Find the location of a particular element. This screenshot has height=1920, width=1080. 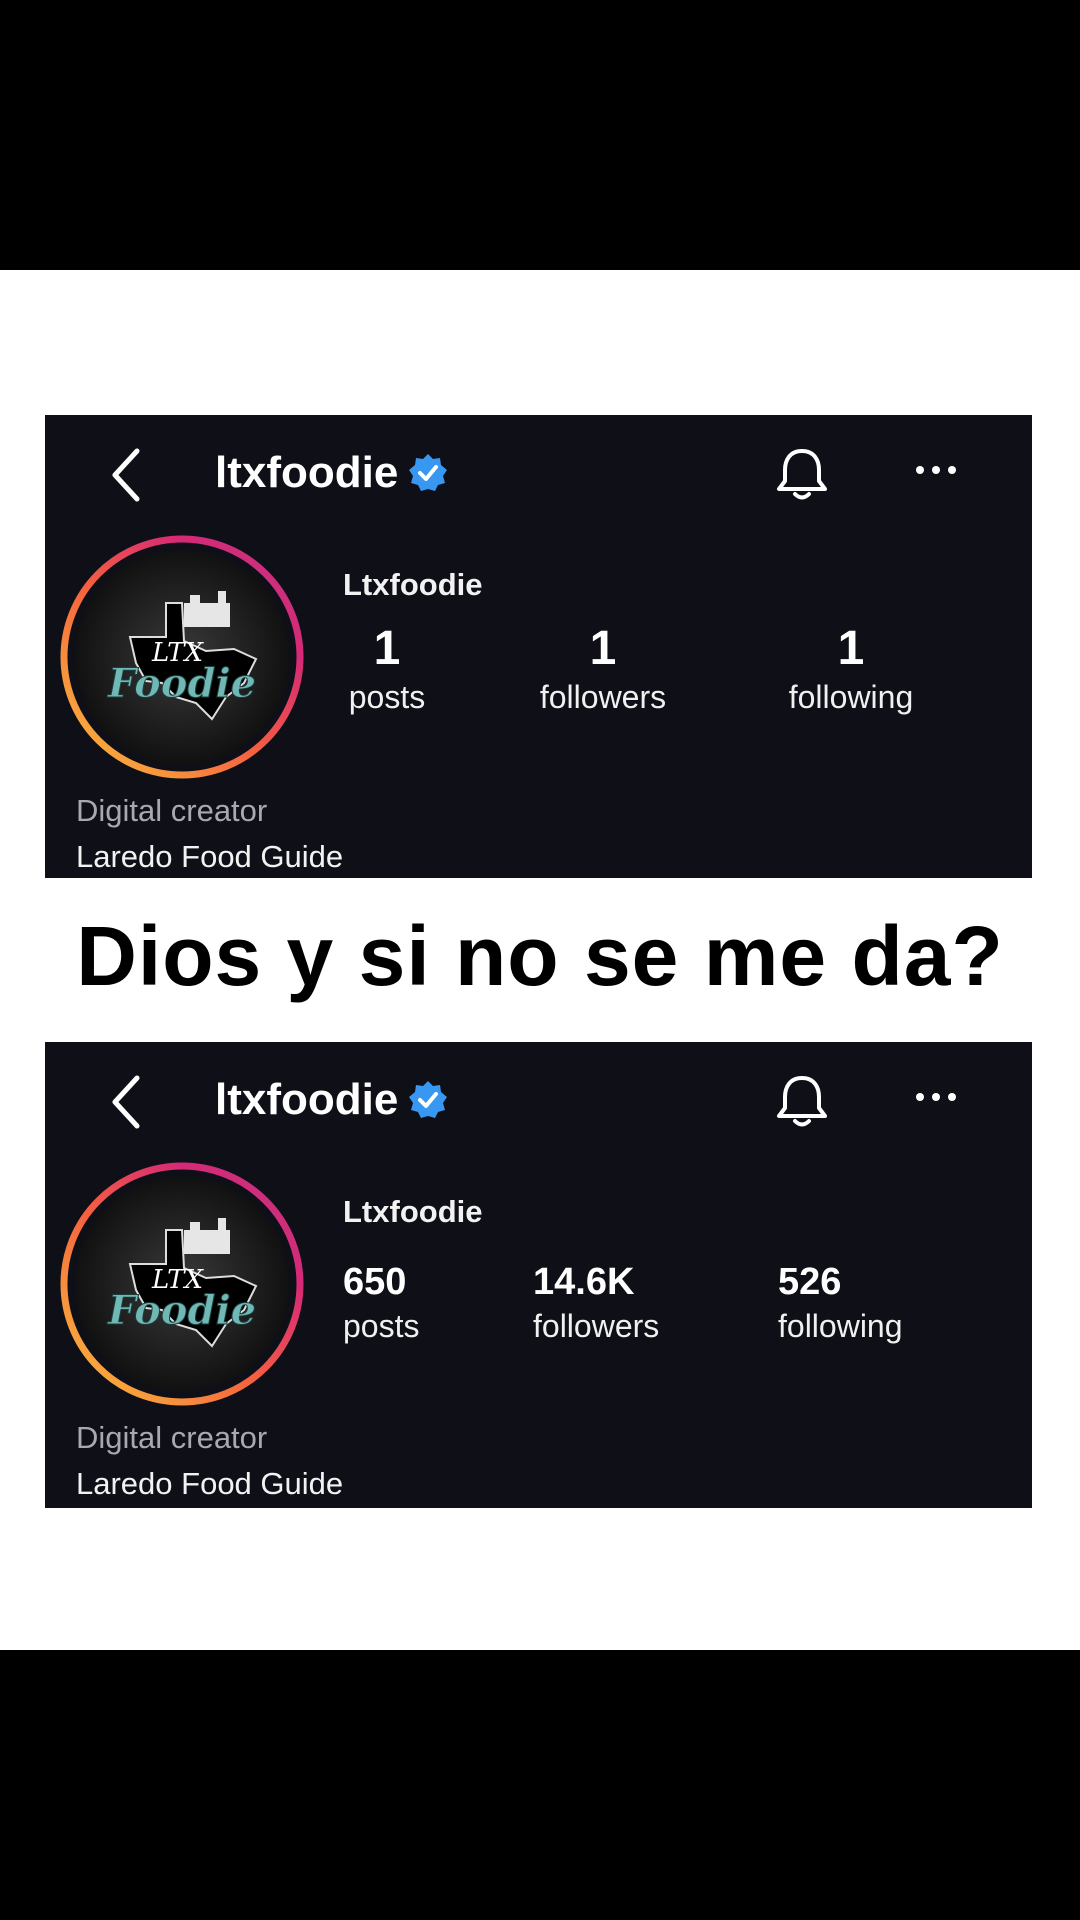

caption-text: Dios y si no se me da? is located at coordinates (540, 956).